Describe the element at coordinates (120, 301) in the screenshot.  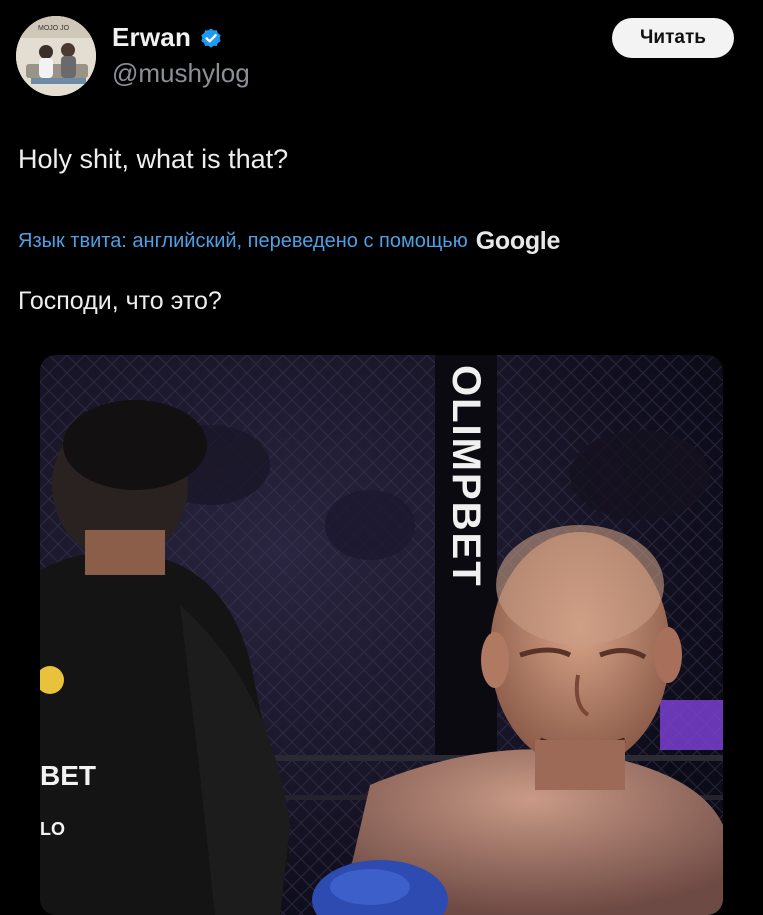
I see `translated-text: Господи, что это?` at that location.